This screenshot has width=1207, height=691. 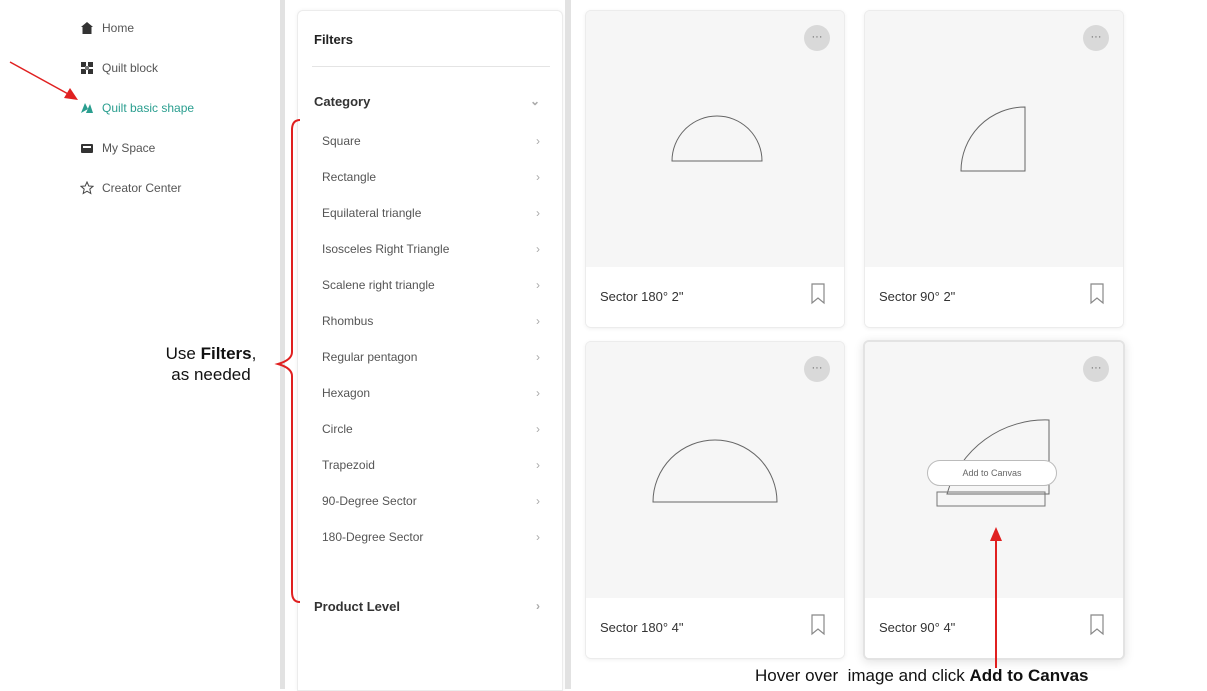 I want to click on filters-annotation: Use Filters, as needed, so click(x=211, y=364).